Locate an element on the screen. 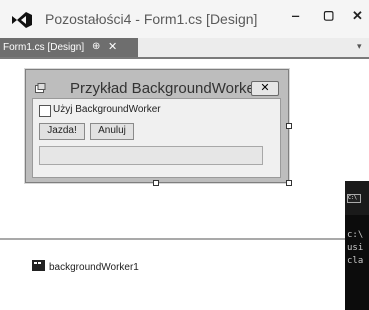 The image size is (369, 310). start-button: Jazda! is located at coordinates (62, 131).